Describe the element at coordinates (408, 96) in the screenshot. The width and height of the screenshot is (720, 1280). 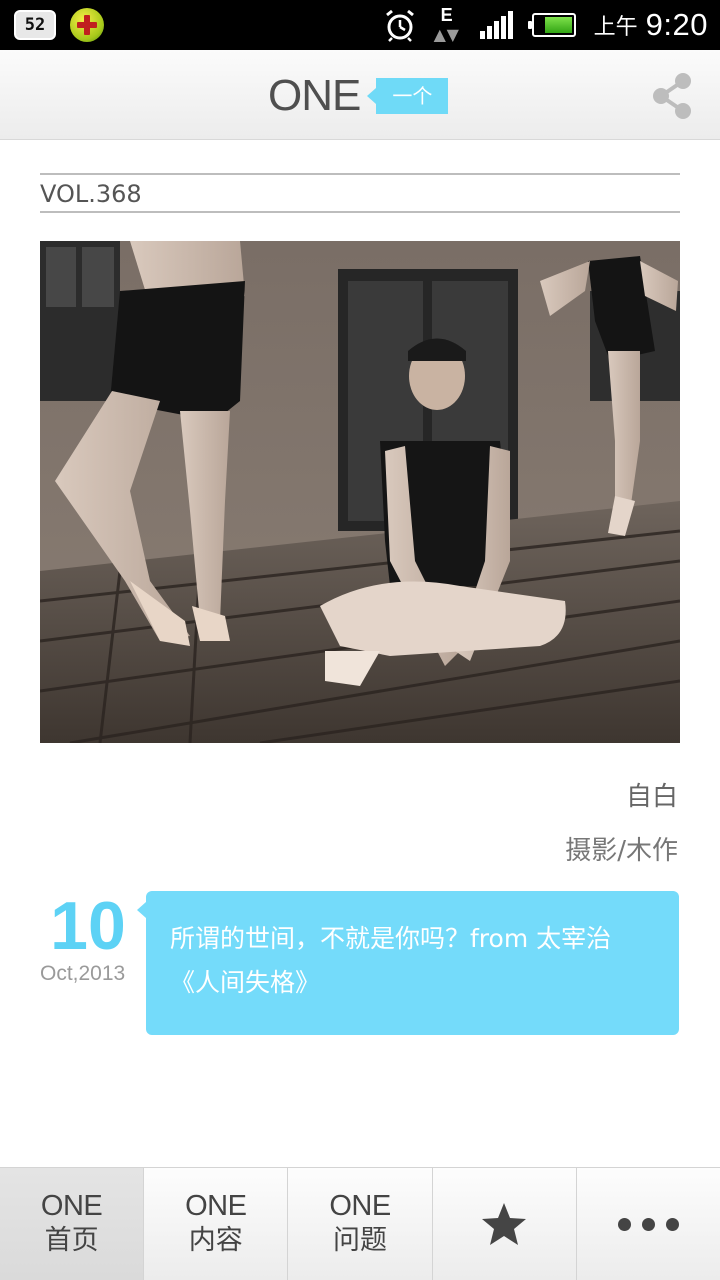
I see `logo-tag: 一个` at that location.